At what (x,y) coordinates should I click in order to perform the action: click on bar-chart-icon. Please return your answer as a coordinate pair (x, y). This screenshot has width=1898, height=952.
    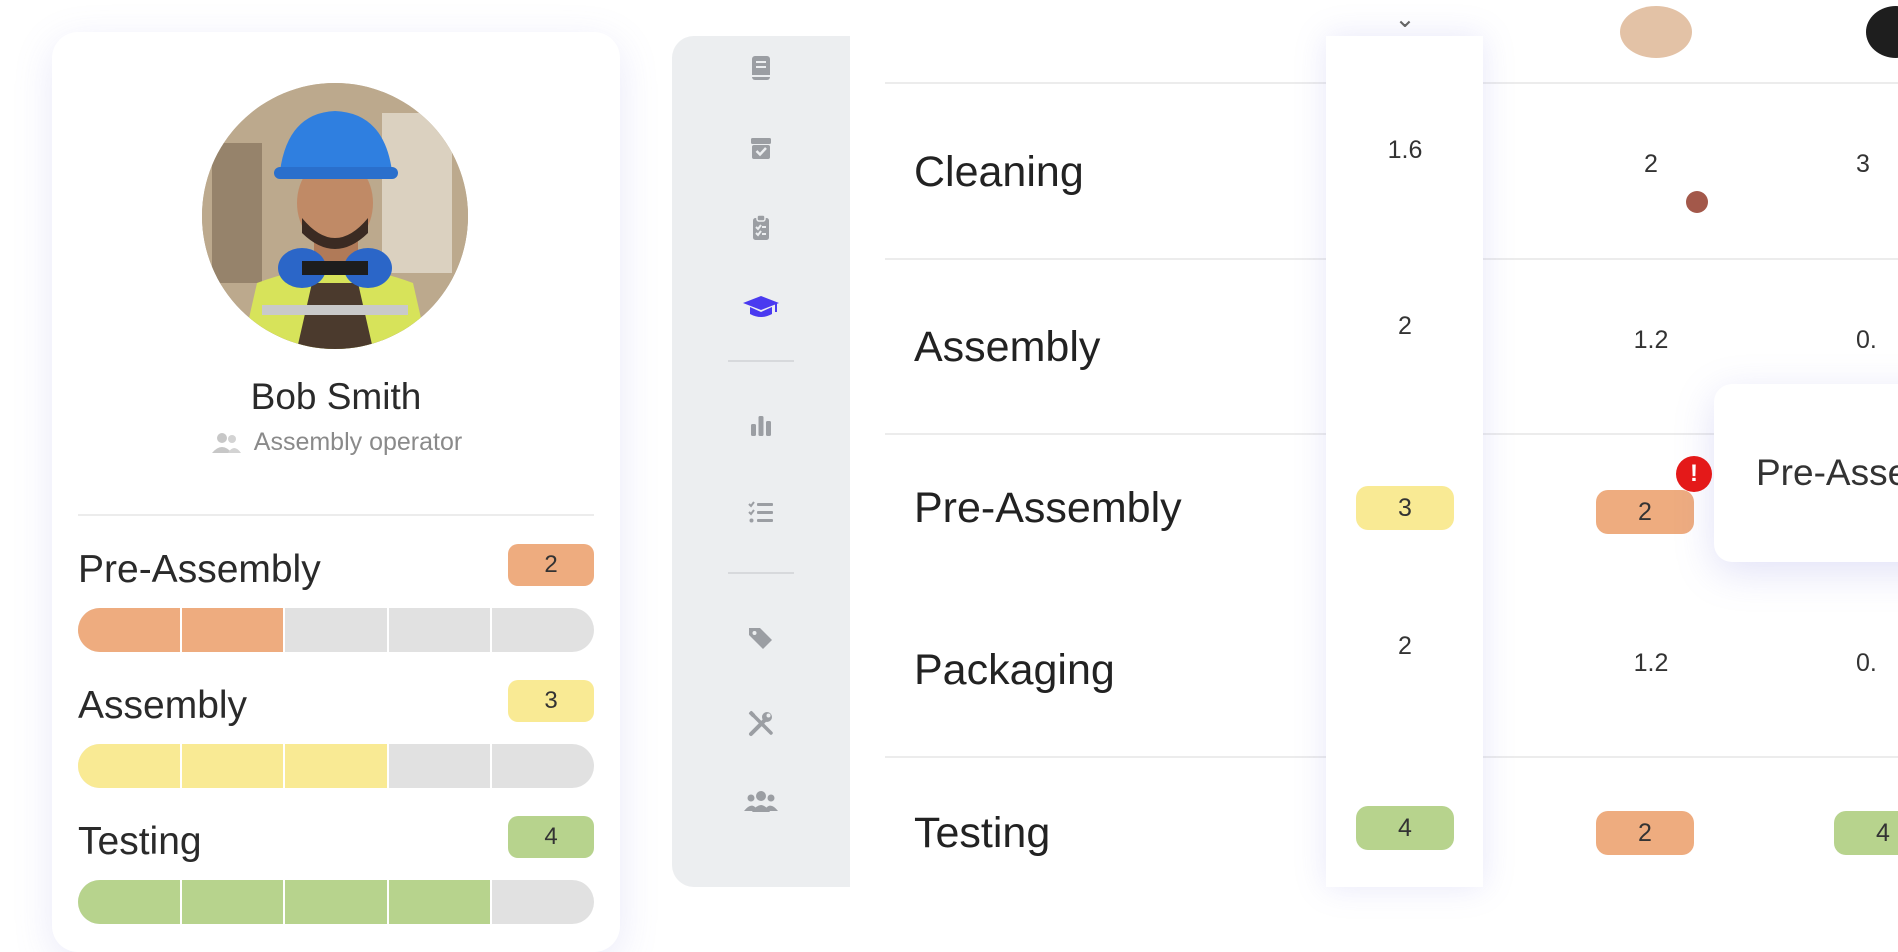
    Looking at the image, I should click on (761, 426).